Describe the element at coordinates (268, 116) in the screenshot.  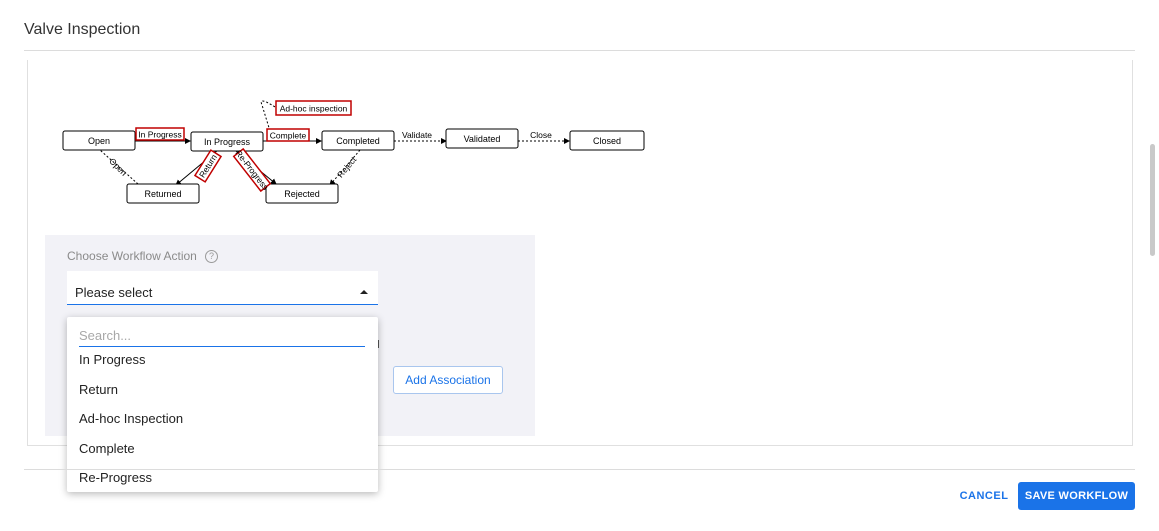
I see `edge-adhoc-loop` at that location.